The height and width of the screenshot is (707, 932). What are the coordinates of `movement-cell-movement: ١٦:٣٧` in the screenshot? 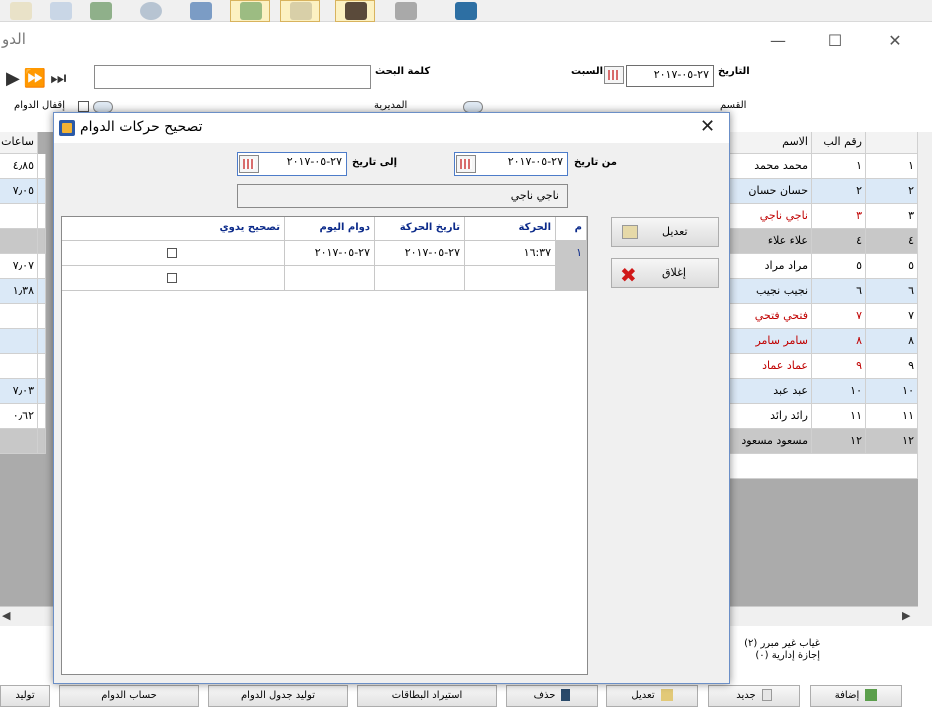 It's located at (510, 253).